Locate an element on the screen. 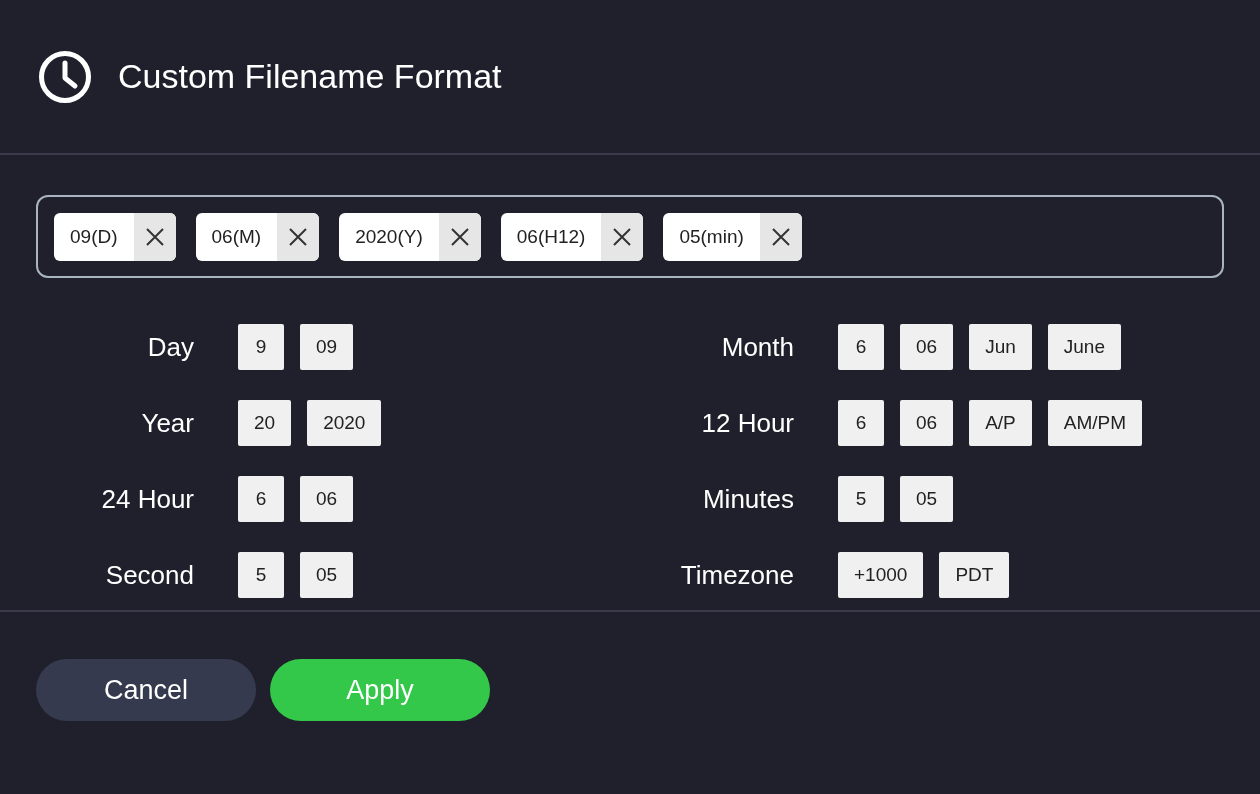 The width and height of the screenshot is (1260, 794). format-option-button: +1000 is located at coordinates (881, 575).